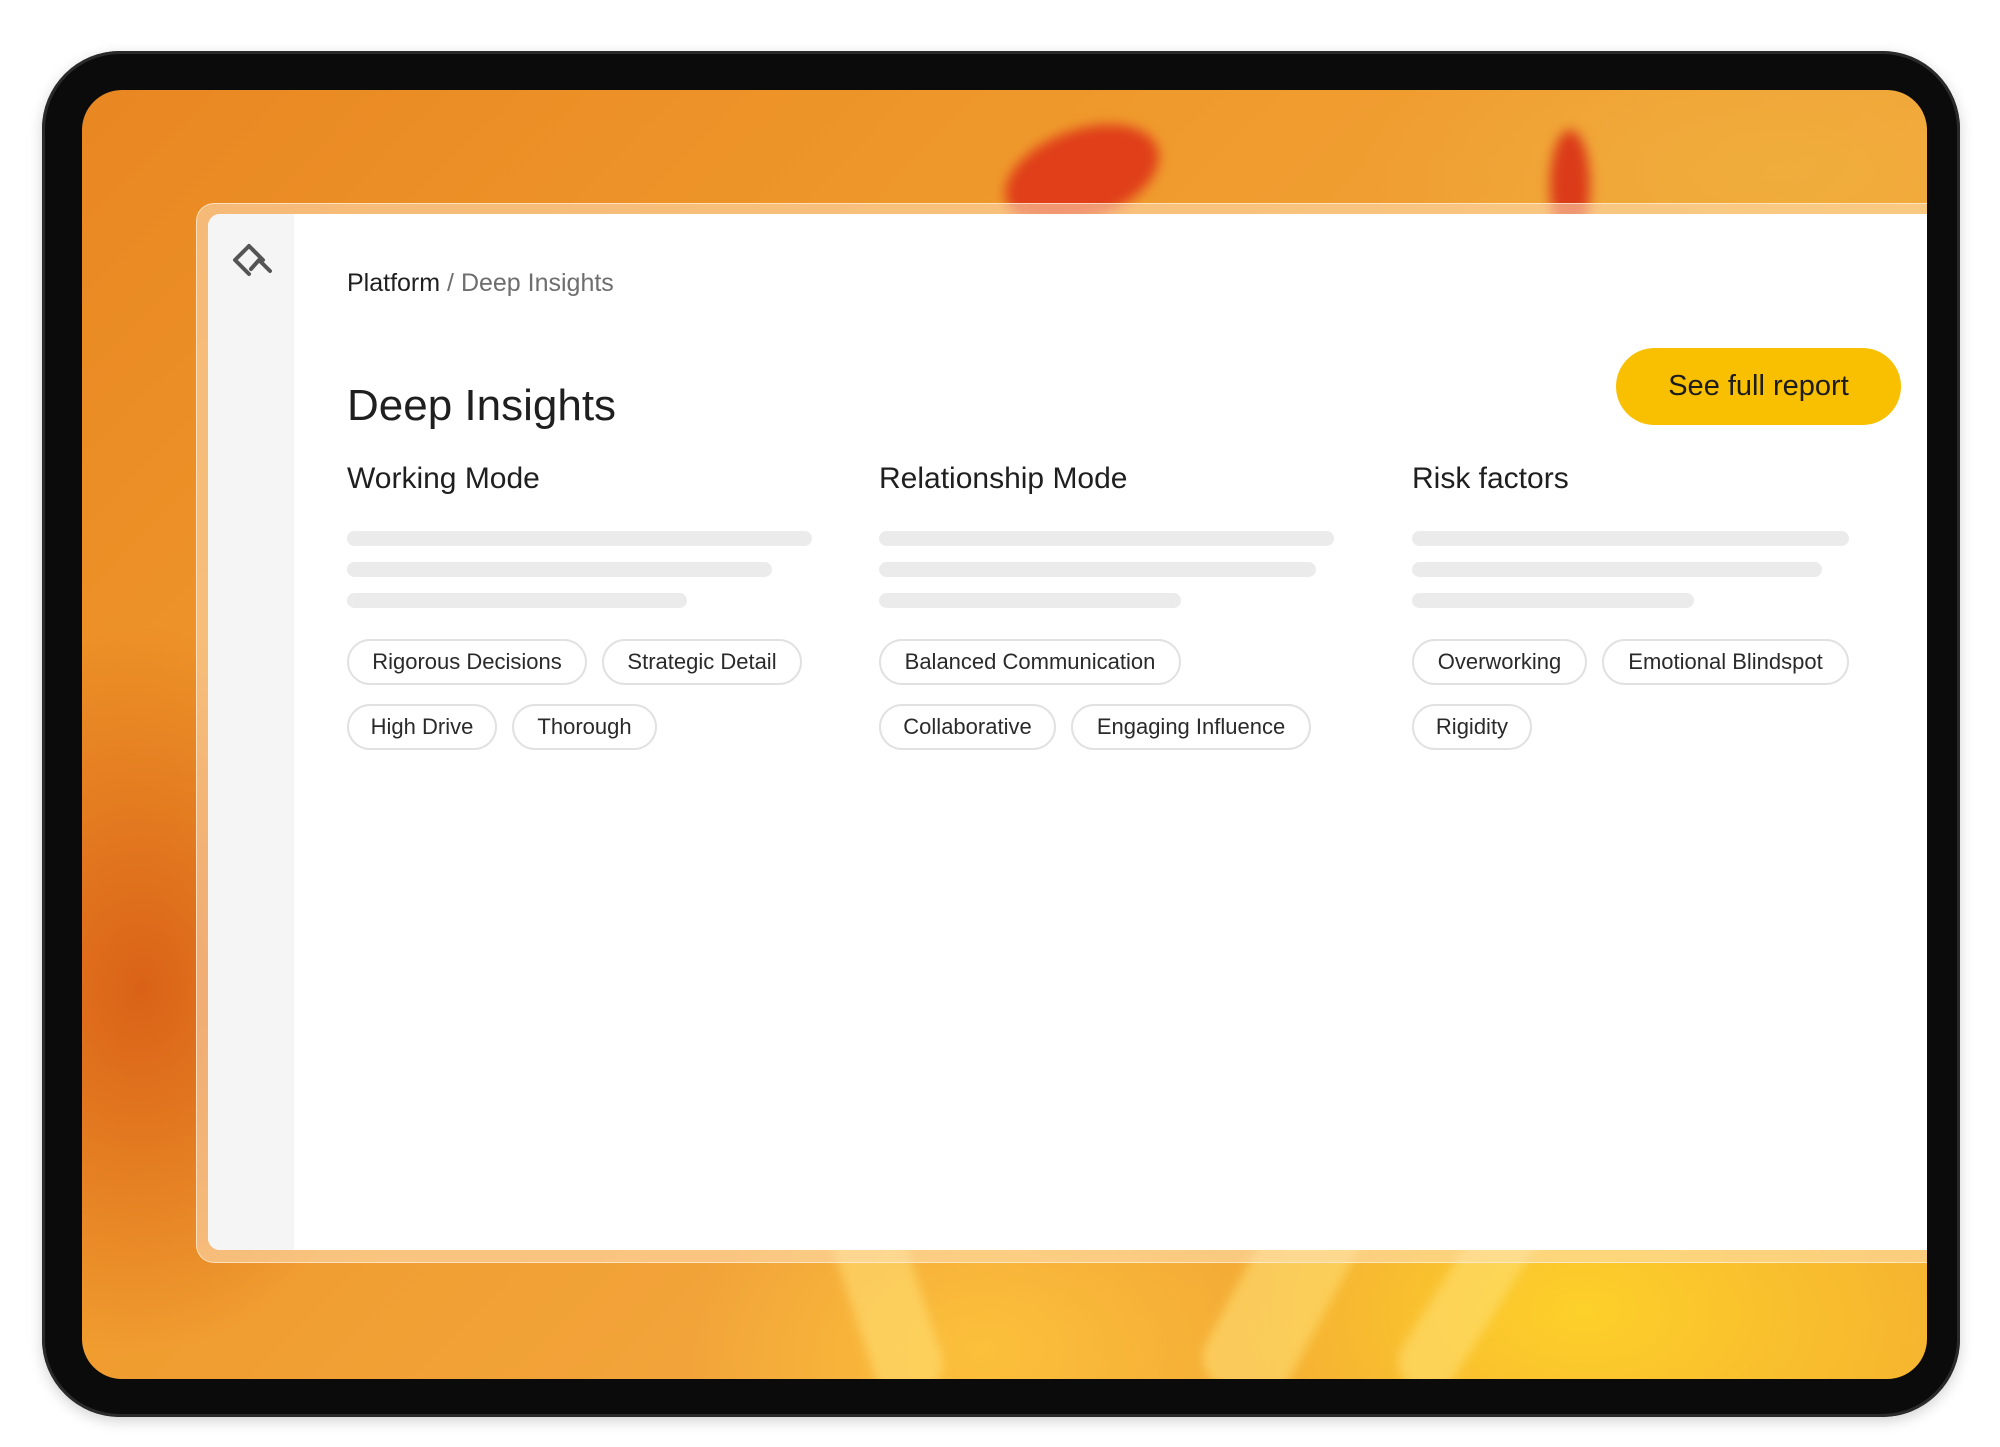 The height and width of the screenshot is (1447, 2000). What do you see at coordinates (1191, 727) in the screenshot?
I see `tag-pill: Engaging Influence` at bounding box center [1191, 727].